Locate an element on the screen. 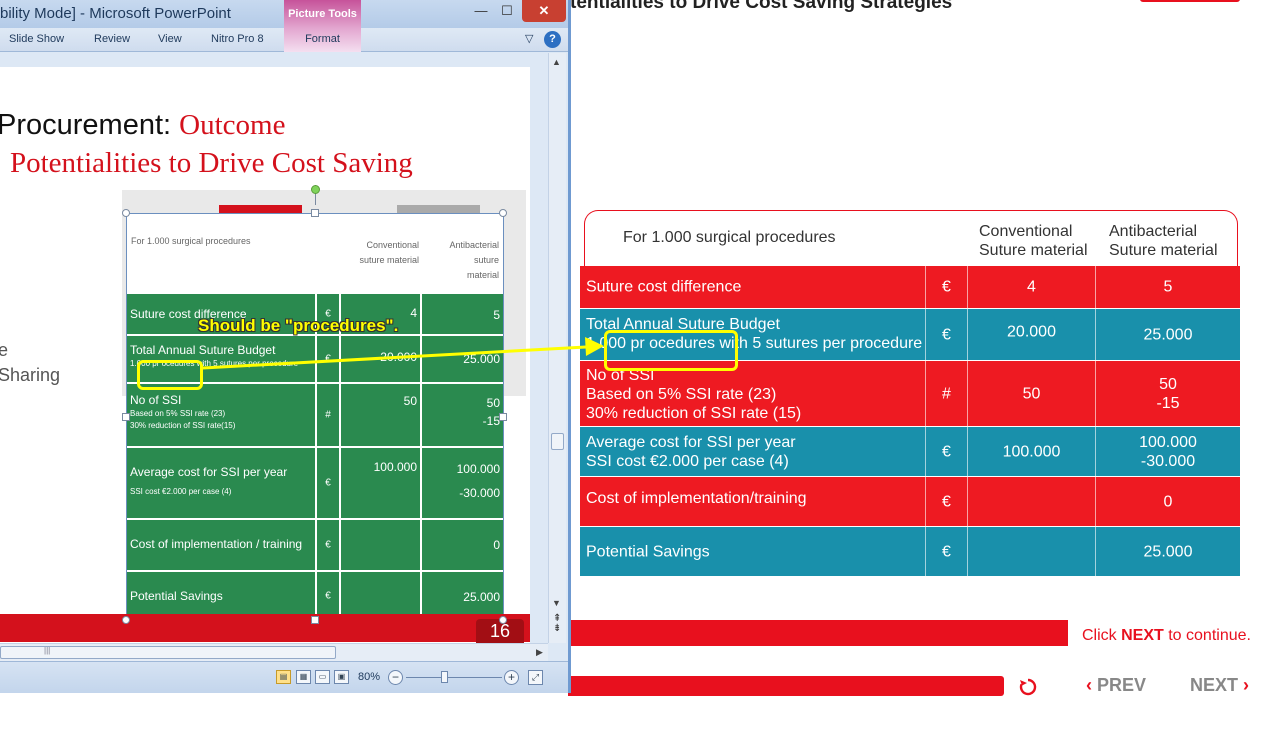  zoom-in-icon: + is located at coordinates (511, 677).